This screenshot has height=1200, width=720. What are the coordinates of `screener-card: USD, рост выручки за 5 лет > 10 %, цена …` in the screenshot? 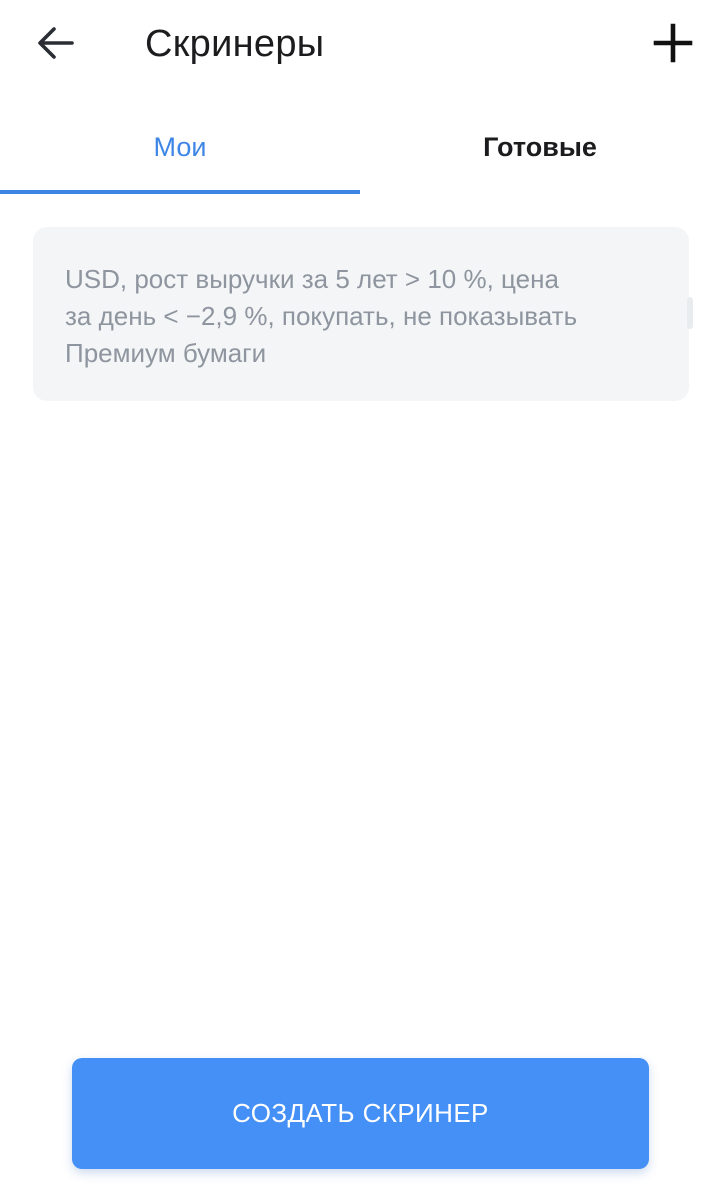 It's located at (363, 314).